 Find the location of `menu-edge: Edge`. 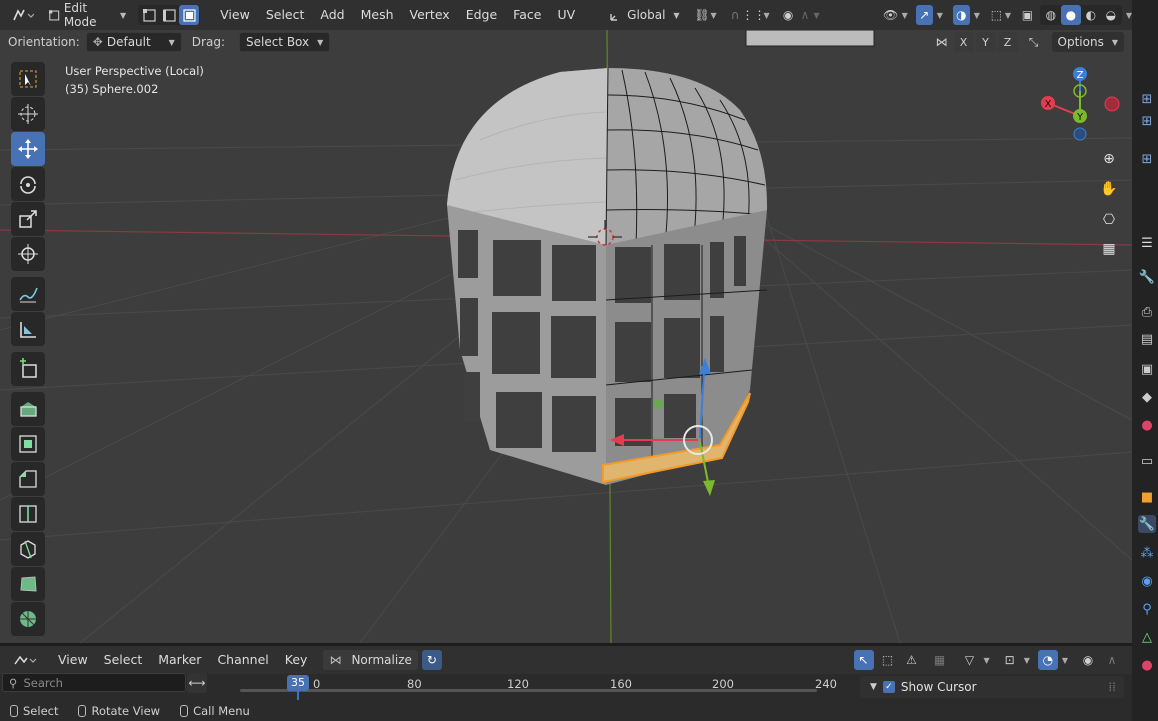

menu-edge: Edge is located at coordinates (481, 15).